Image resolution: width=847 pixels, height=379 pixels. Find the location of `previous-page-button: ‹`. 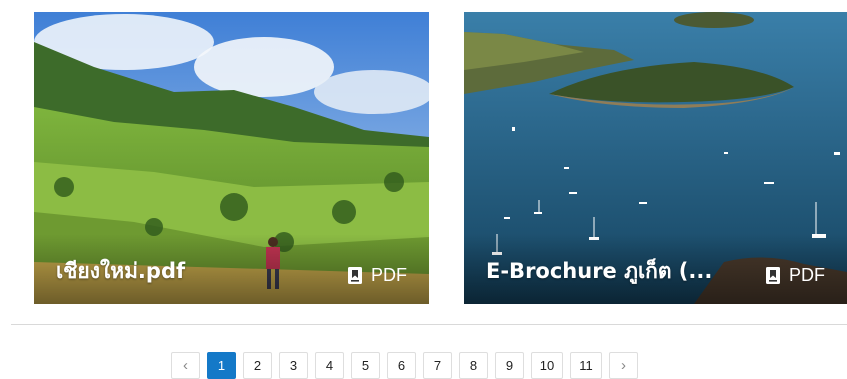

previous-page-button: ‹ is located at coordinates (185, 365).